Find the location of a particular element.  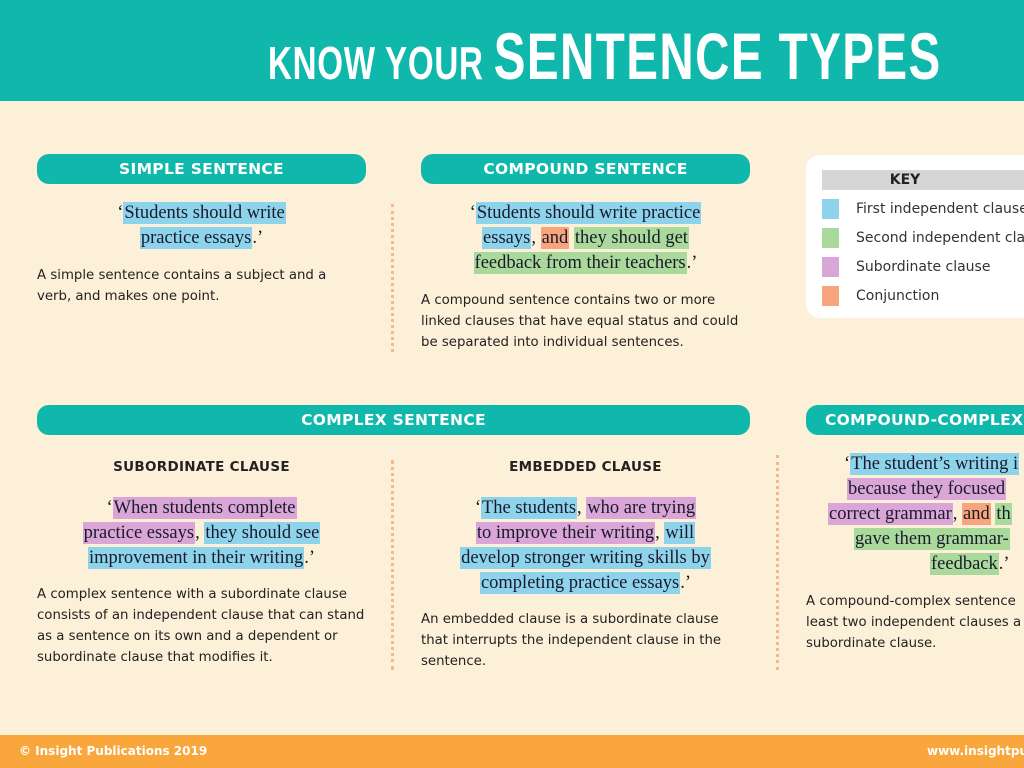

quote-line: ‘When students complete is located at coordinates (201, 508).